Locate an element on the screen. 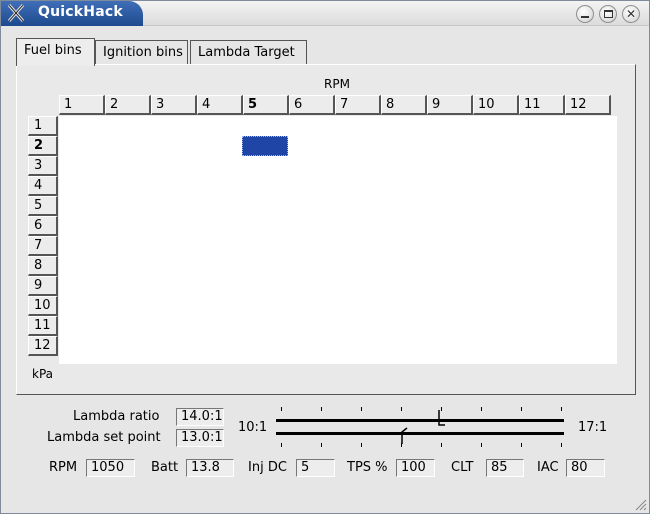 This screenshot has height=514, width=650. maximize-button is located at coordinates (608, 14).